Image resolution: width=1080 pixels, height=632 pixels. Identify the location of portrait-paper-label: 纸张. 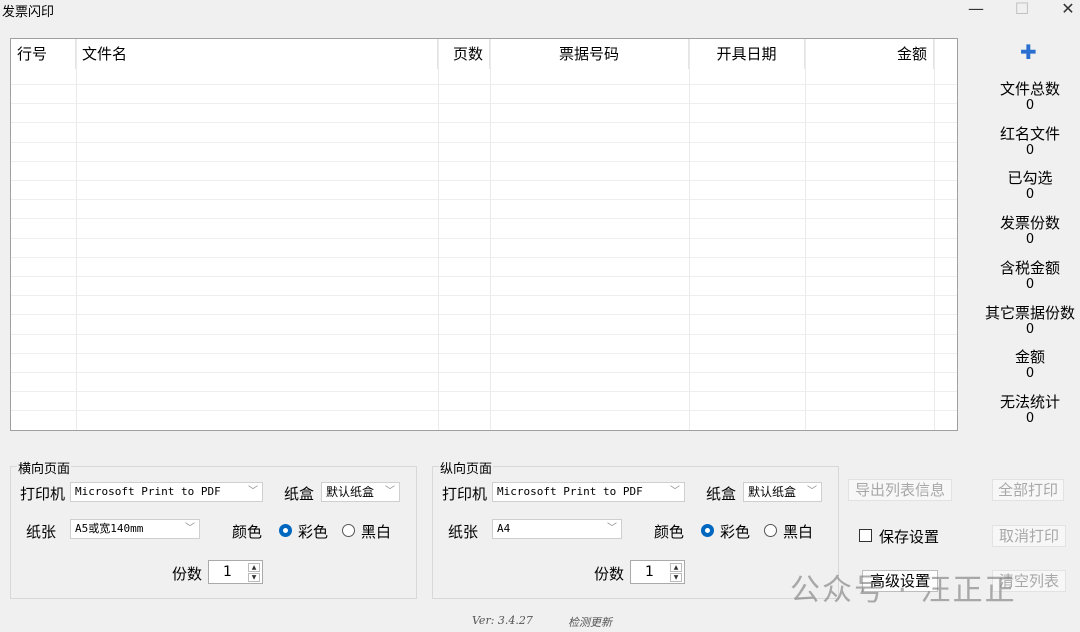
(463, 532).